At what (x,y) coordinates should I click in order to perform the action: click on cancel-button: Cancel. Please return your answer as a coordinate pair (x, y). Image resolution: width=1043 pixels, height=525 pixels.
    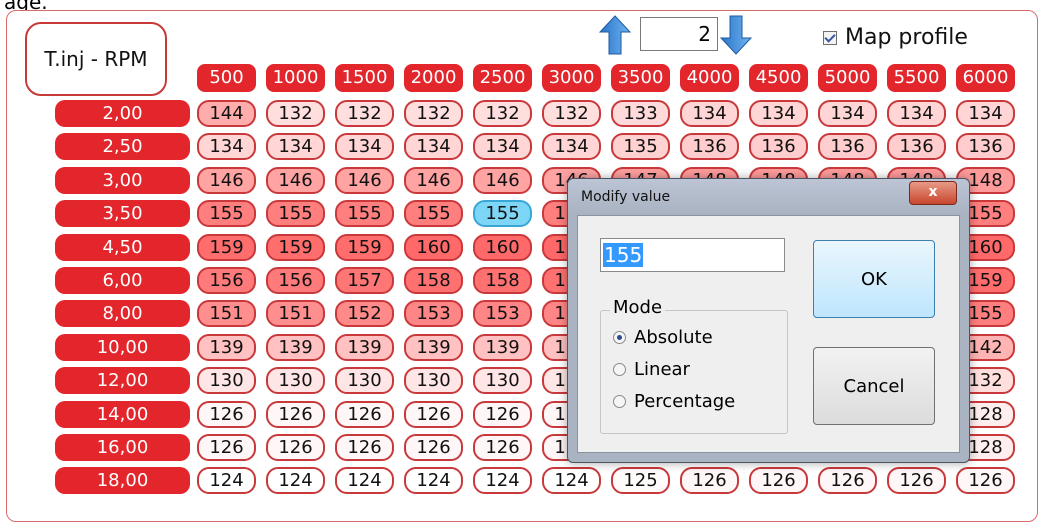
    Looking at the image, I should click on (874, 386).